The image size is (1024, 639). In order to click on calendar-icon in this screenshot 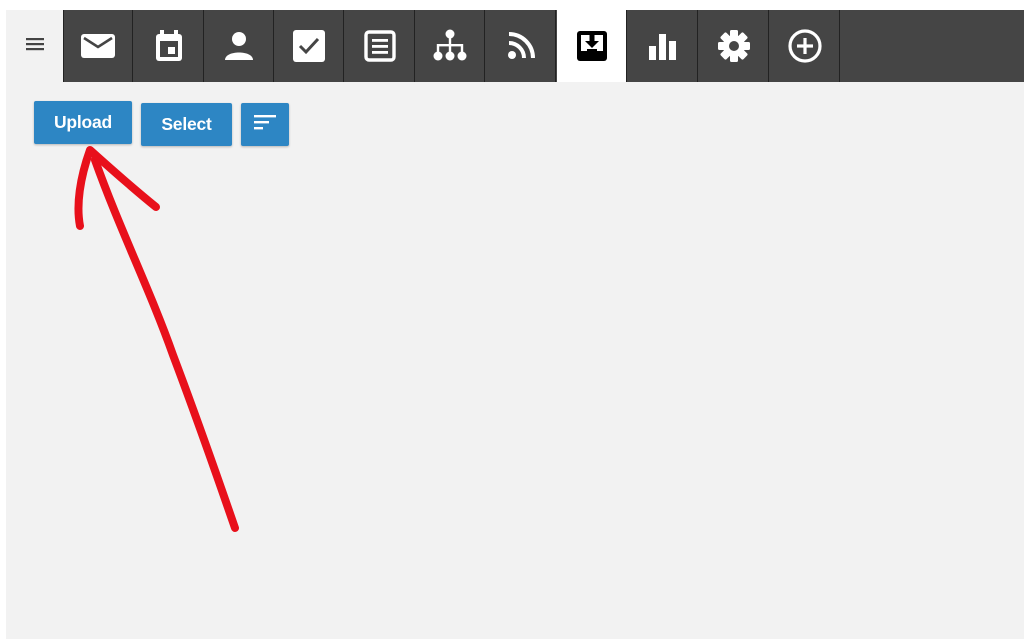, I will do `click(169, 46)`.